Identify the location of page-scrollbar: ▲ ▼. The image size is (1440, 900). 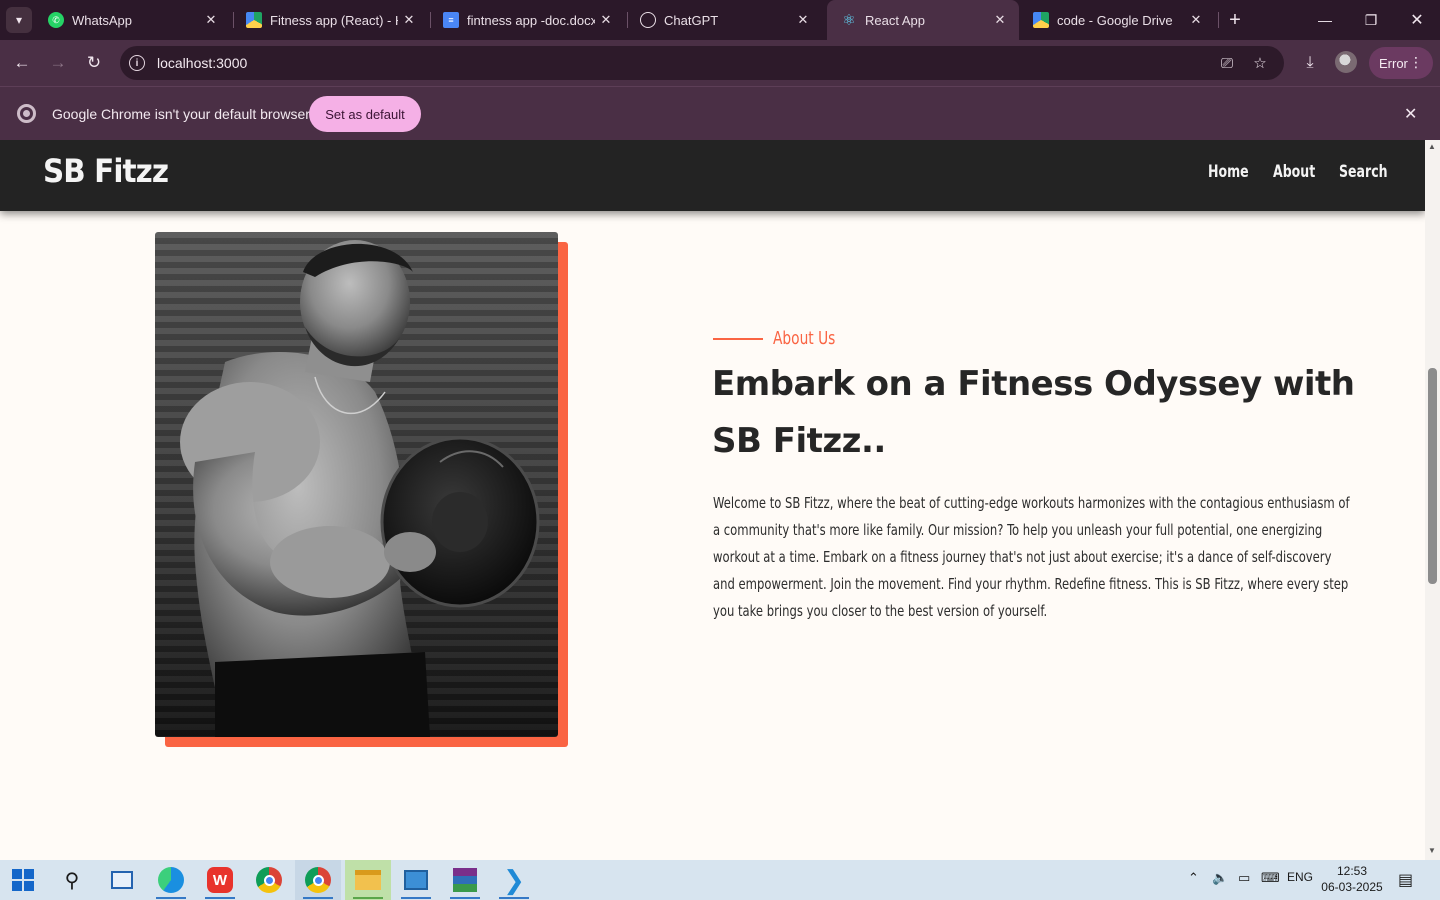
(1432, 500).